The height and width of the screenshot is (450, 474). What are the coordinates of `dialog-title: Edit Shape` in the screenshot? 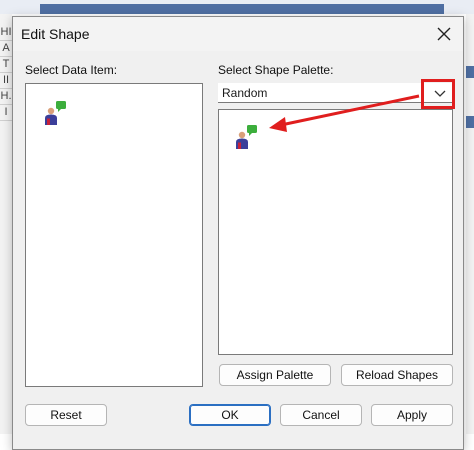 It's located at (55, 34).